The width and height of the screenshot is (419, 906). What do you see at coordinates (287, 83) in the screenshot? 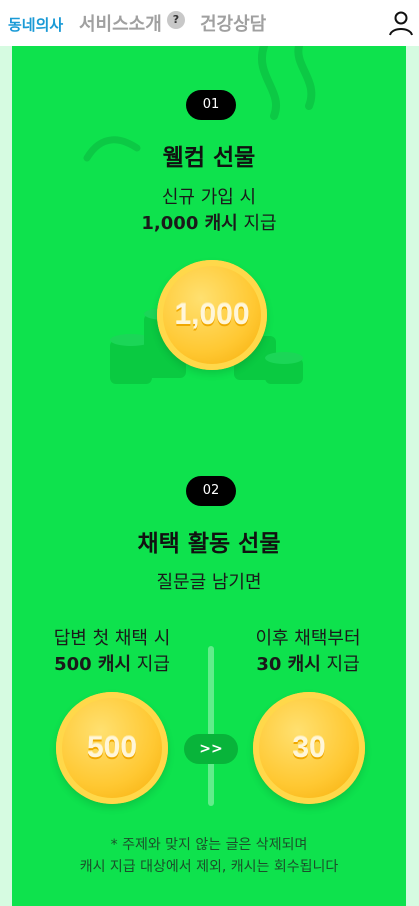
I see `decoration-shape` at bounding box center [287, 83].